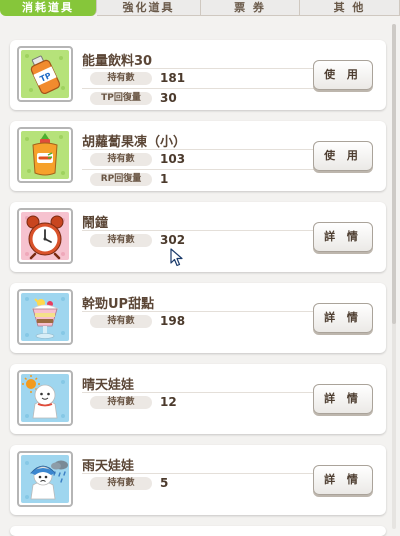 Image resolution: width=400 pixels, height=536 pixels. I want to click on scrollbar, so click(394, 276).